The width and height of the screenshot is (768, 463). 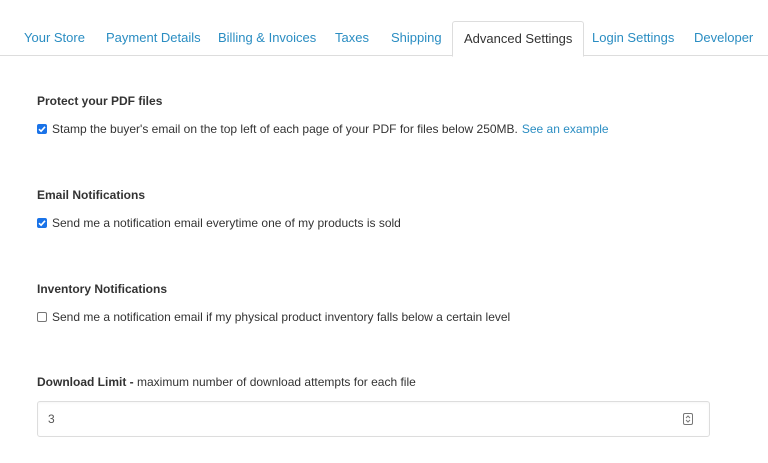 What do you see at coordinates (42, 223) in the screenshot?
I see `email-notify-checkbox` at bounding box center [42, 223].